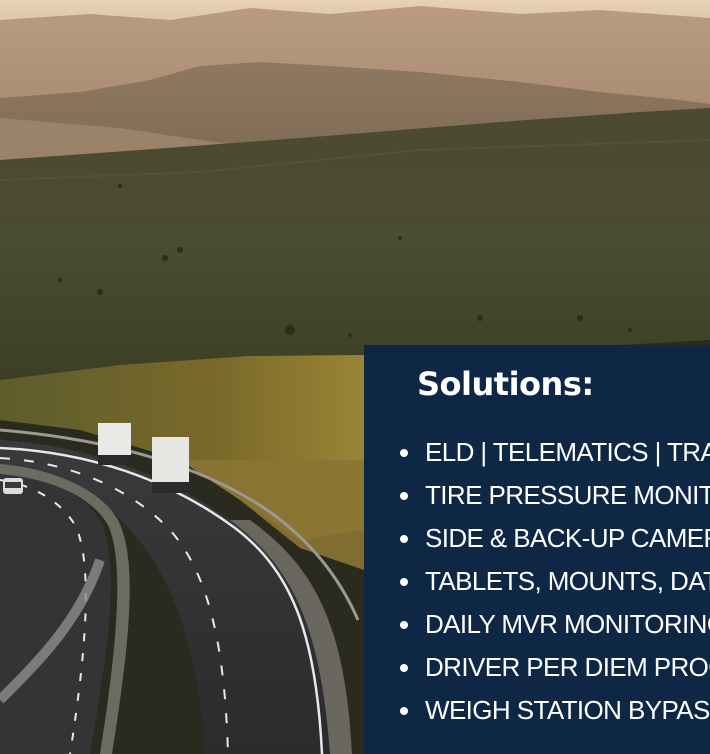 The height and width of the screenshot is (754, 710). I want to click on list-item-label: ELD | TELEMATICS | TRAC, so click(567, 452).